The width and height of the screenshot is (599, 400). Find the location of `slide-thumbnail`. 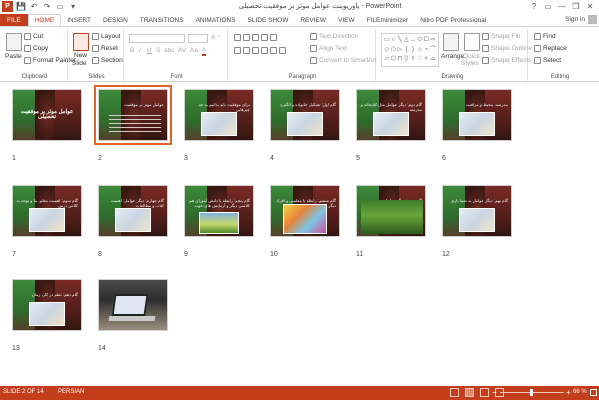

slide-thumbnail is located at coordinates (133, 305).